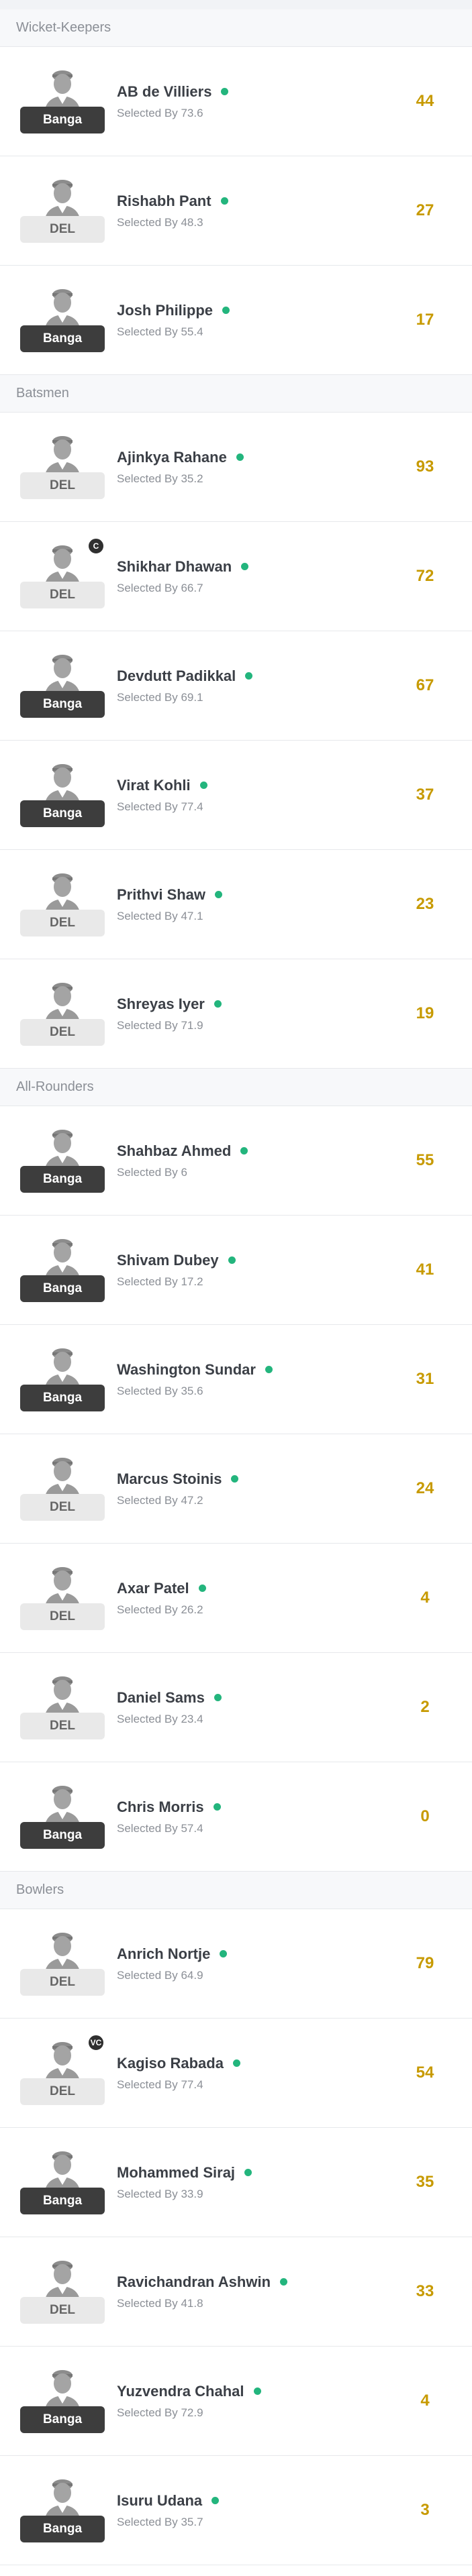 The image size is (472, 2576). Describe the element at coordinates (192, 1718) in the screenshot. I see `selected-by-value: 23.4` at that location.